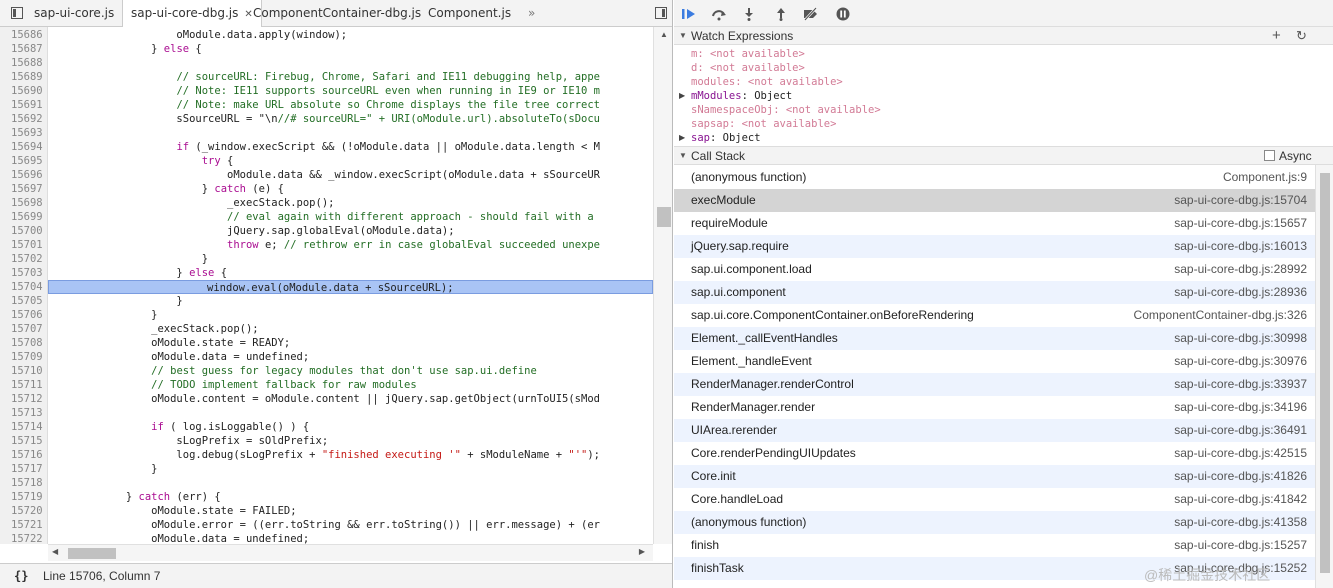 This screenshot has height=588, width=1333. Describe the element at coordinates (763, 124) in the screenshot. I see `watch-item: sapsap: <not available>` at that location.